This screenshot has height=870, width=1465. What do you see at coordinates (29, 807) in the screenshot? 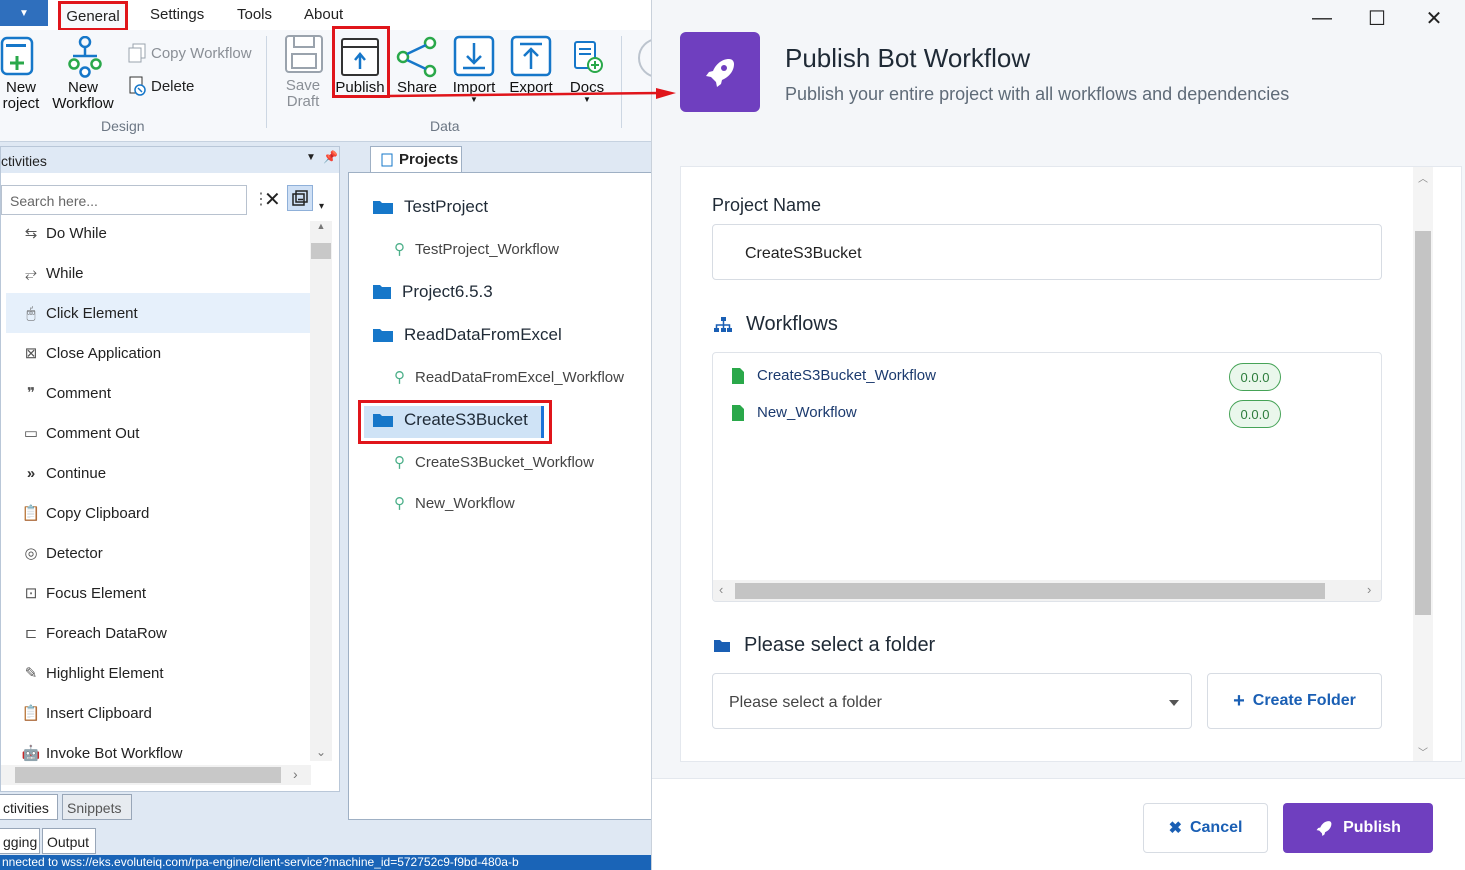
I see `tab-activities: ctivities` at bounding box center [29, 807].